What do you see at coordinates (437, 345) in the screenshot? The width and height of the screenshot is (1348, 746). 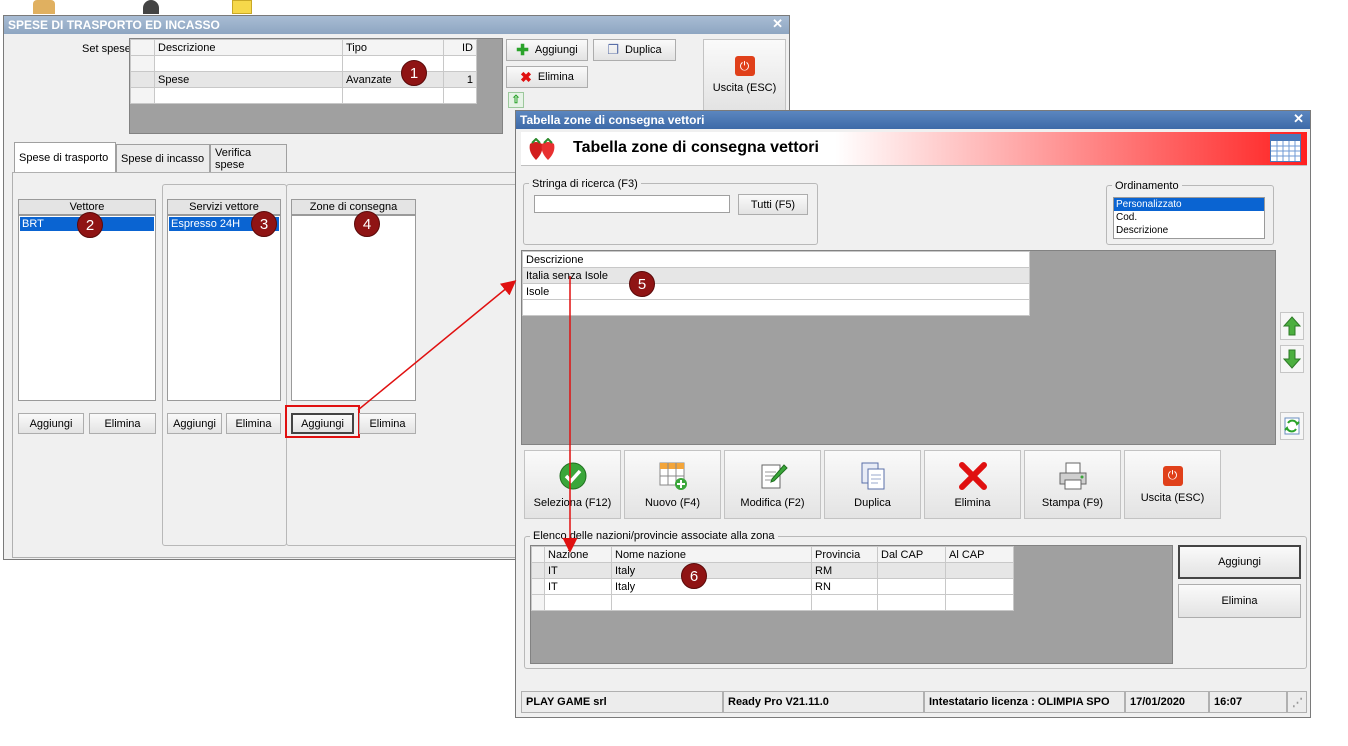 I see `arrow-to-zones-table` at bounding box center [437, 345].